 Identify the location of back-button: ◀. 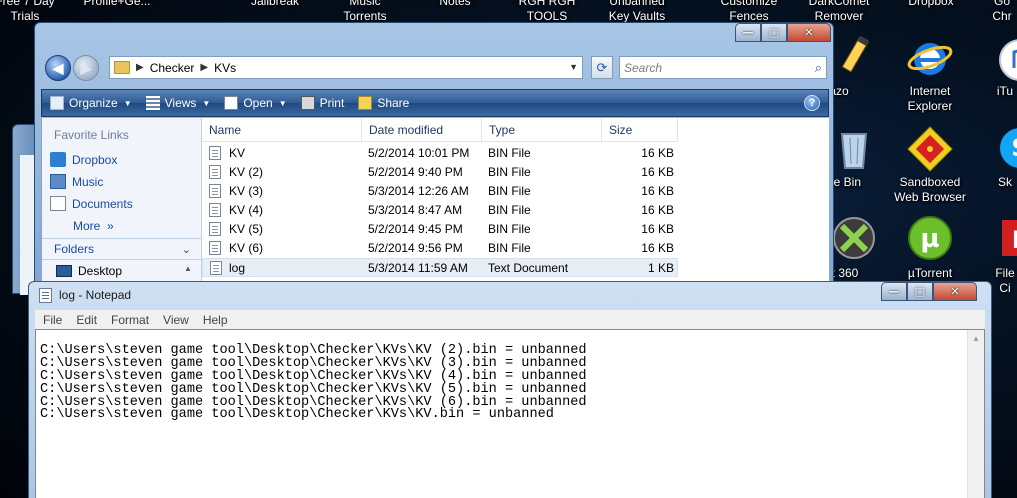
(58, 68).